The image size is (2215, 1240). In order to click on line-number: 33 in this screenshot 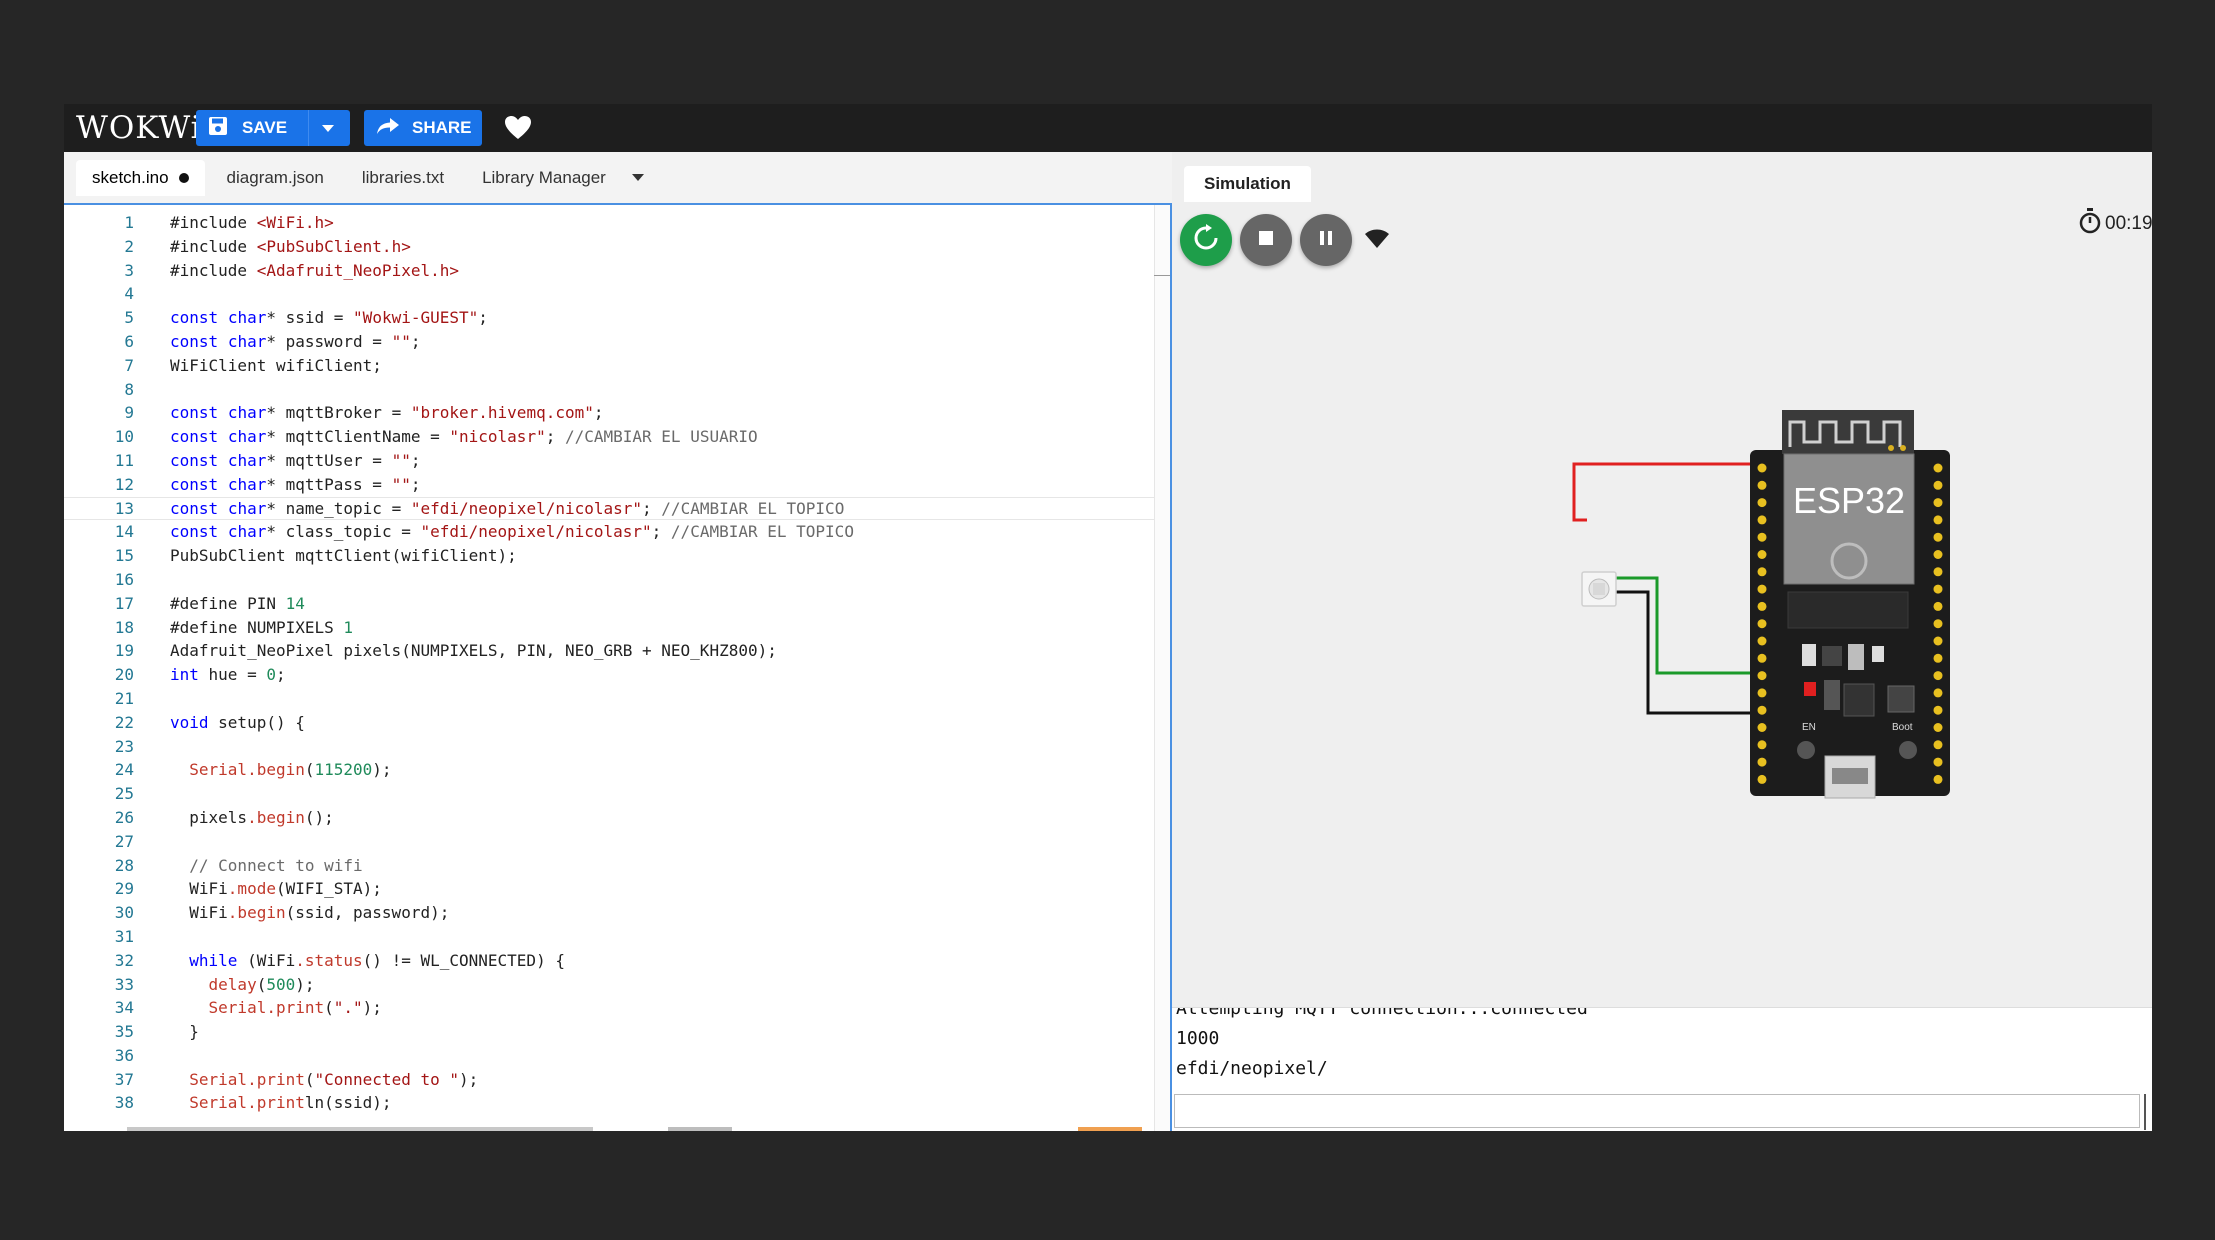, I will do `click(124, 984)`.